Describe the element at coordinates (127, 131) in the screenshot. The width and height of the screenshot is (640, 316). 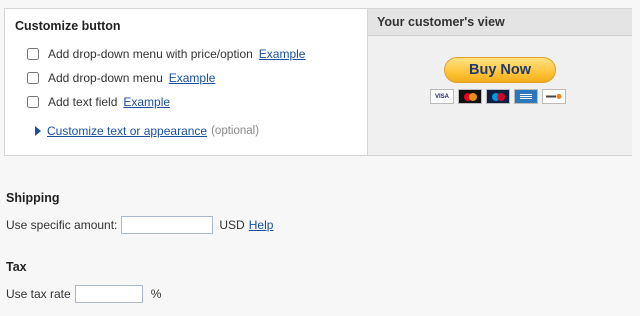
I see `customize-appearance-link: Customize text or appearance` at that location.